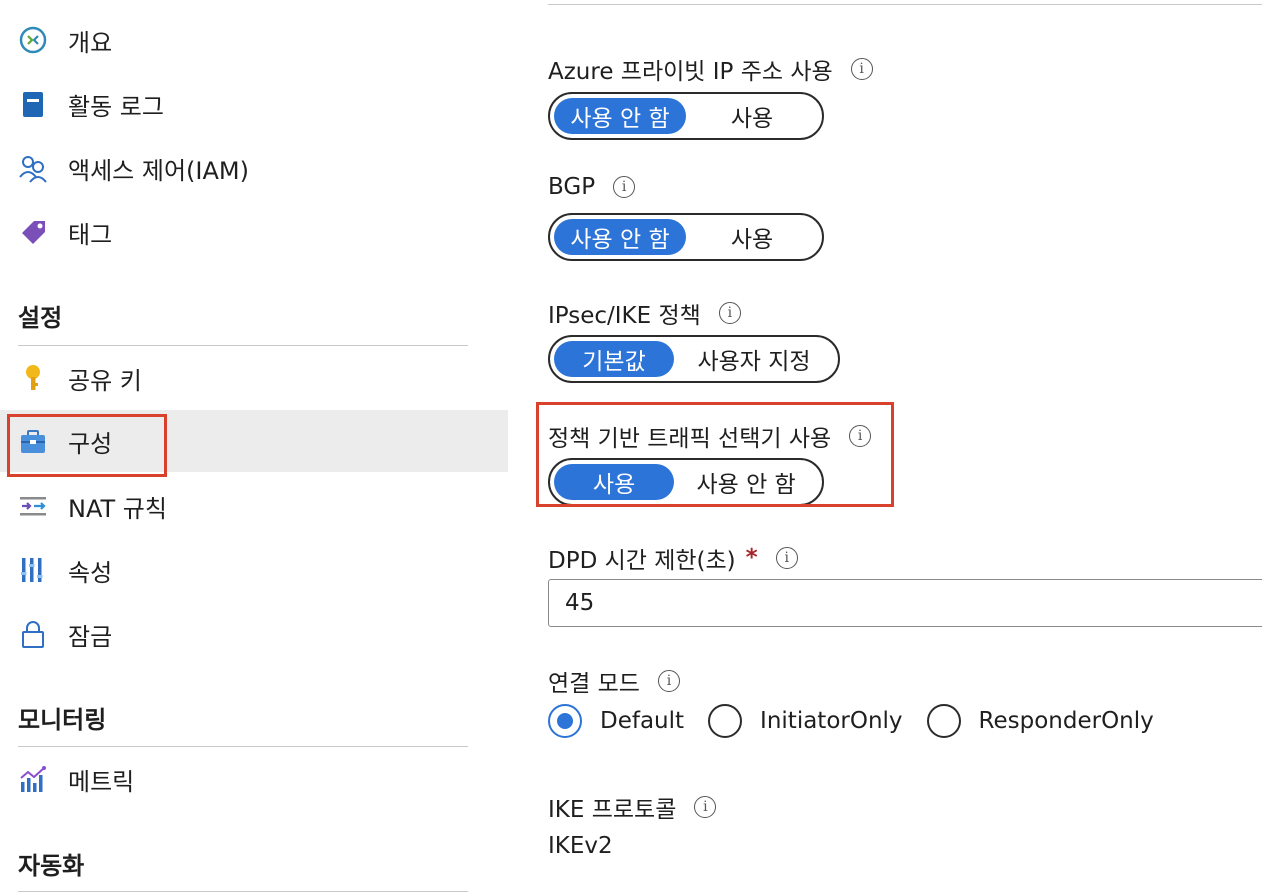 This screenshot has height=894, width=1262. What do you see at coordinates (754, 359) in the screenshot?
I see `ipsec-option-custom: 사용자 지정` at bounding box center [754, 359].